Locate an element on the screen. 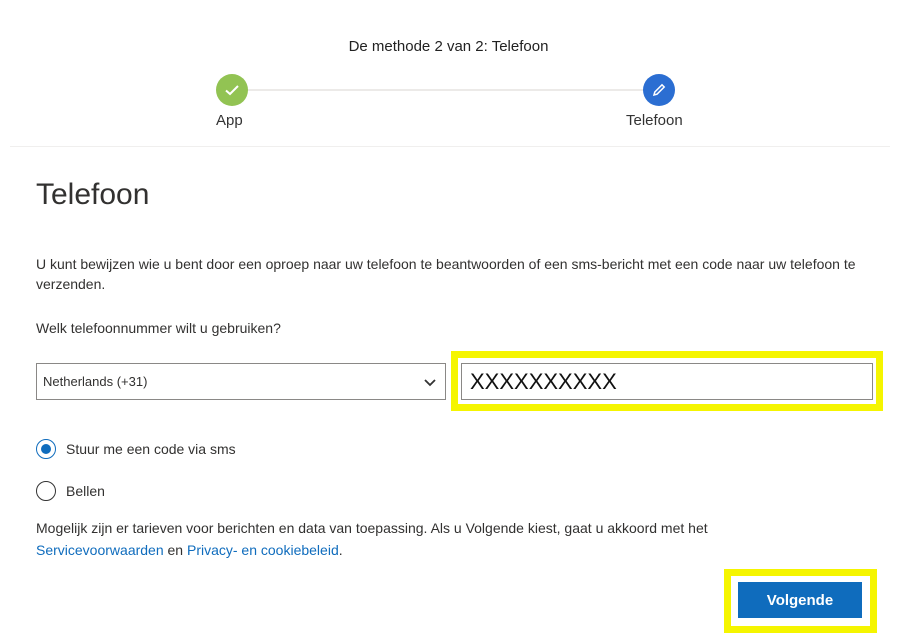  country-code-select: Netherlands (+31) is located at coordinates (241, 381).